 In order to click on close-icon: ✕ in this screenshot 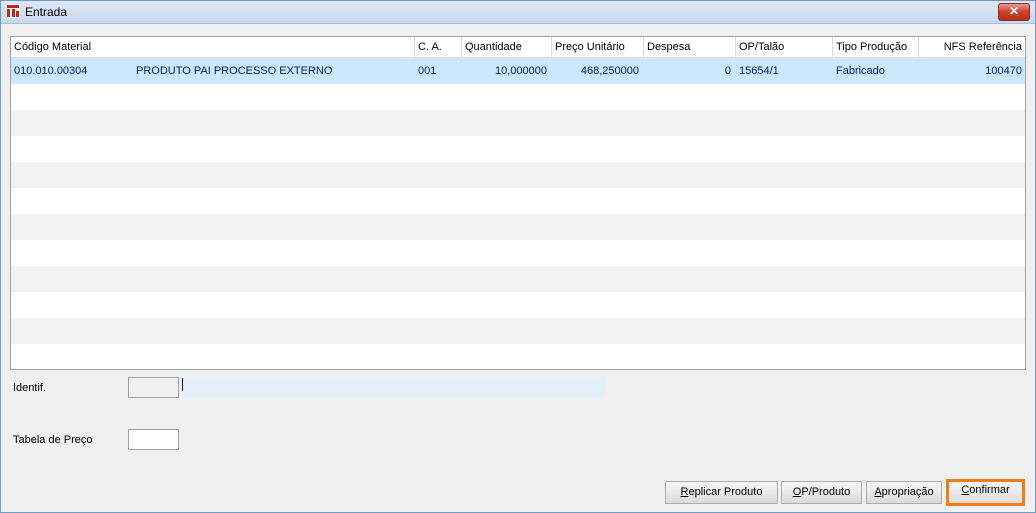, I will do `click(1014, 11)`.